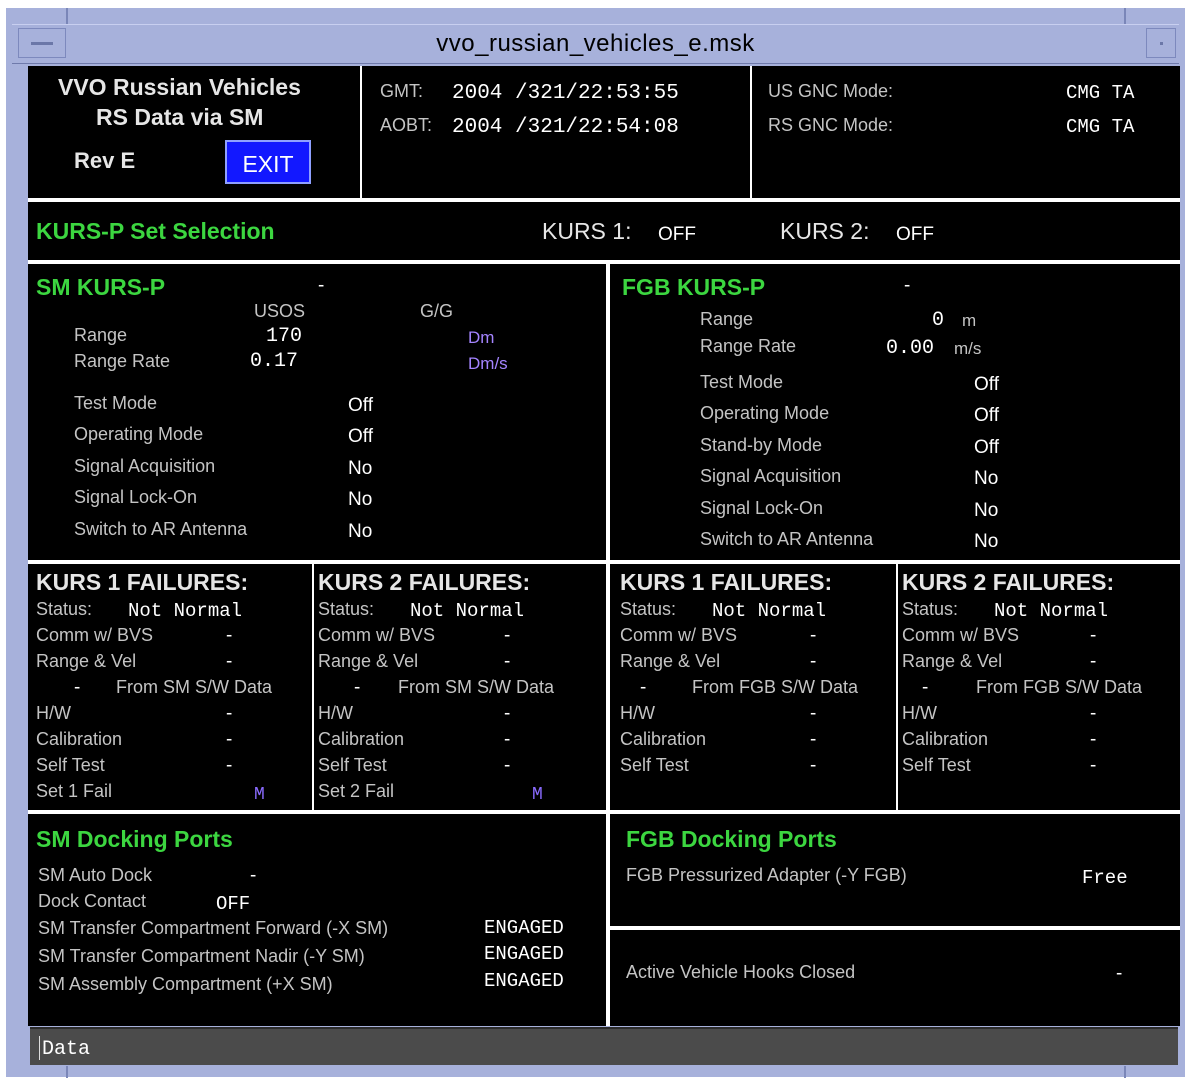 This screenshot has width=1191, height=1087. What do you see at coordinates (437, 311) in the screenshot?
I see `gg-column-header: G/G` at bounding box center [437, 311].